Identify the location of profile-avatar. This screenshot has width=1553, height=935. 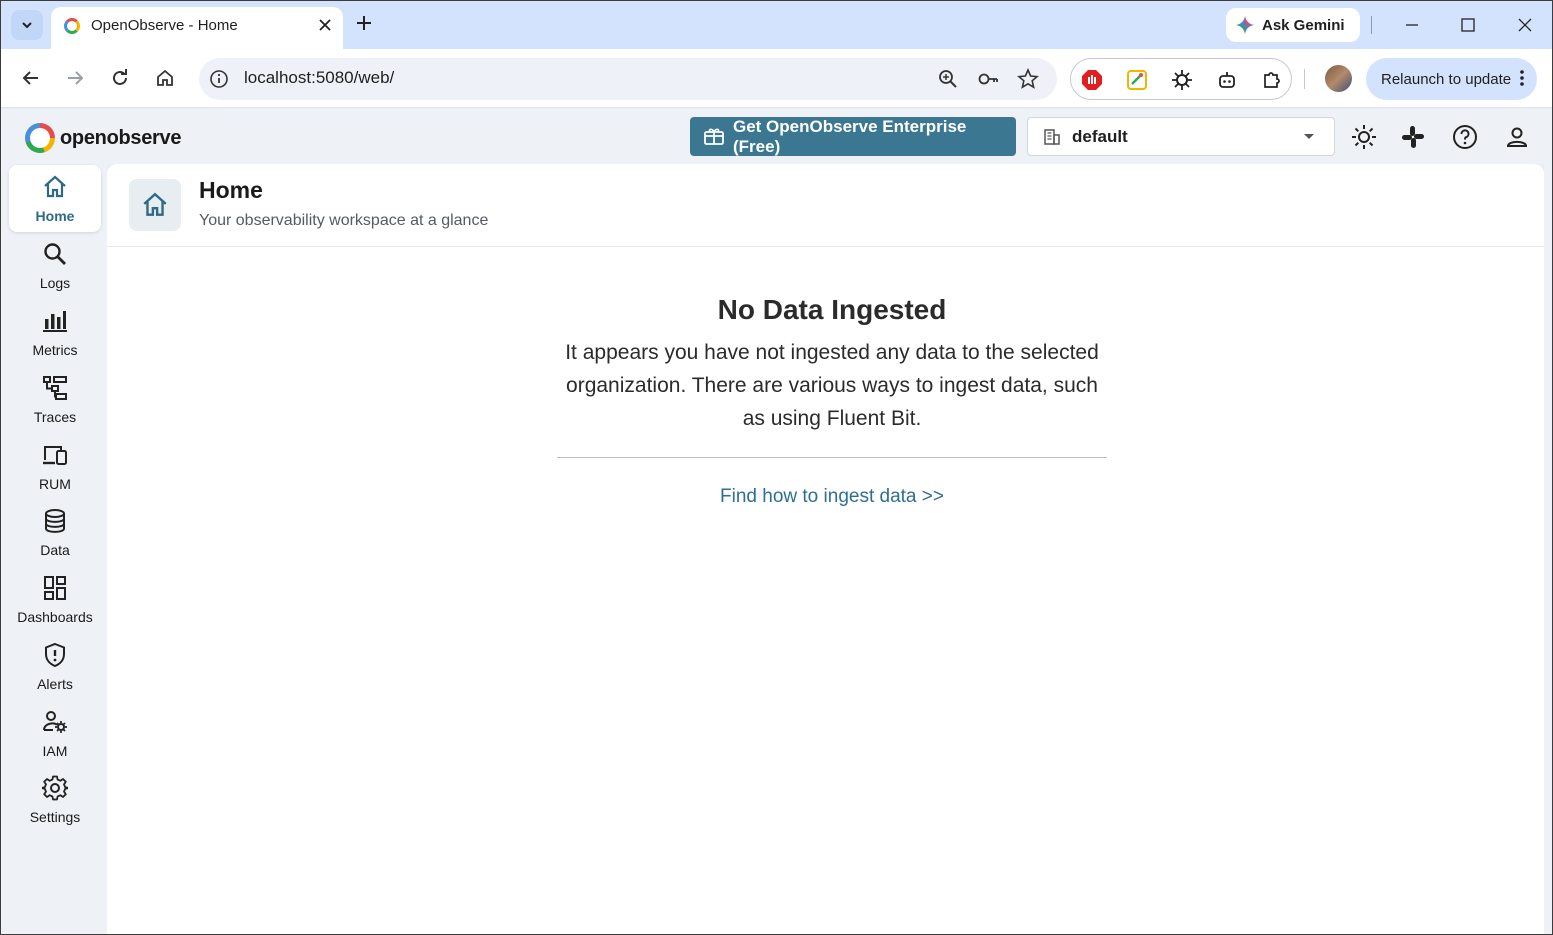
(1338, 78).